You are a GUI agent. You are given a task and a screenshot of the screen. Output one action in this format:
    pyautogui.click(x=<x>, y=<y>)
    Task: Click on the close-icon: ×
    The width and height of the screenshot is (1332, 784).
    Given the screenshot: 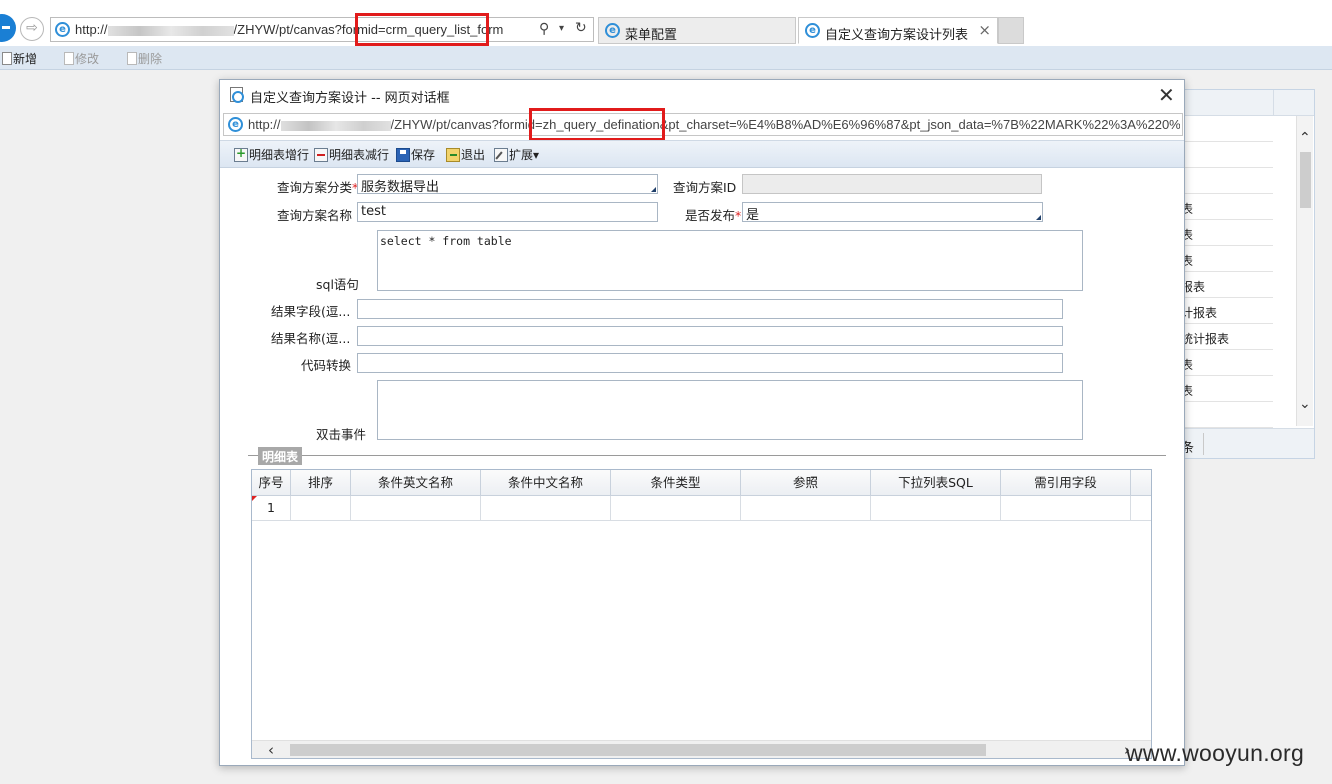 What is the action you would take?
    pyautogui.click(x=984, y=30)
    